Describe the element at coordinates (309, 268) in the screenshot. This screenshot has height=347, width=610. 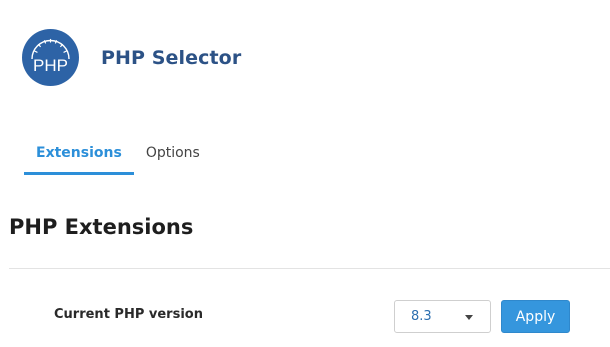
I see `section-divider` at that location.